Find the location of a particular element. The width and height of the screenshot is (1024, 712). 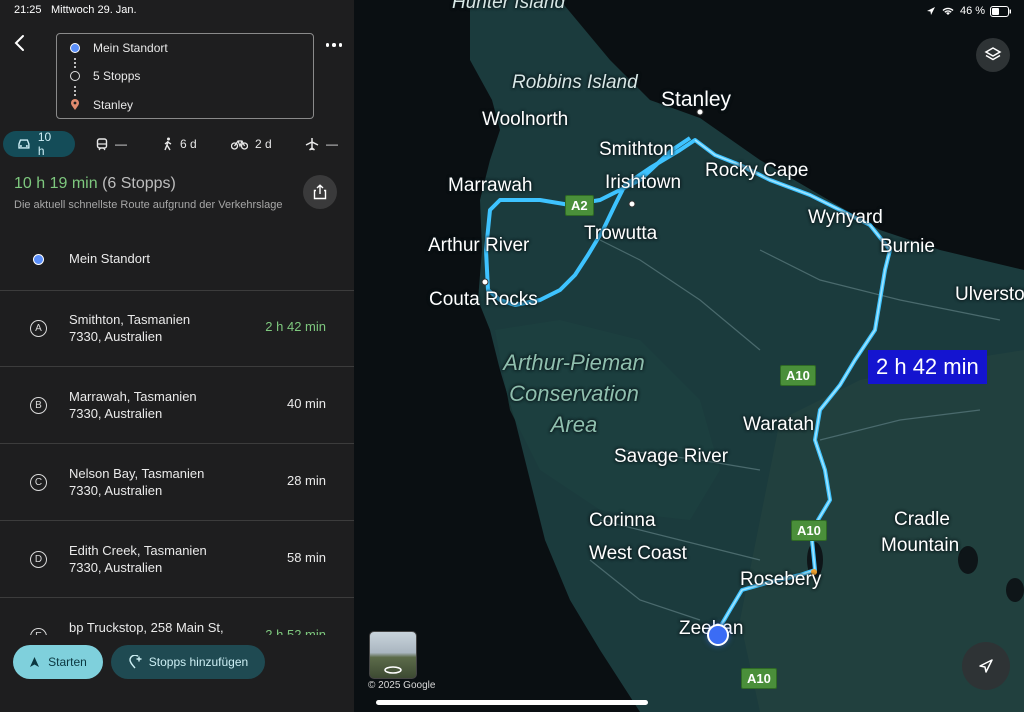

tab-mode-bike: 2 d is located at coordinates (251, 144).